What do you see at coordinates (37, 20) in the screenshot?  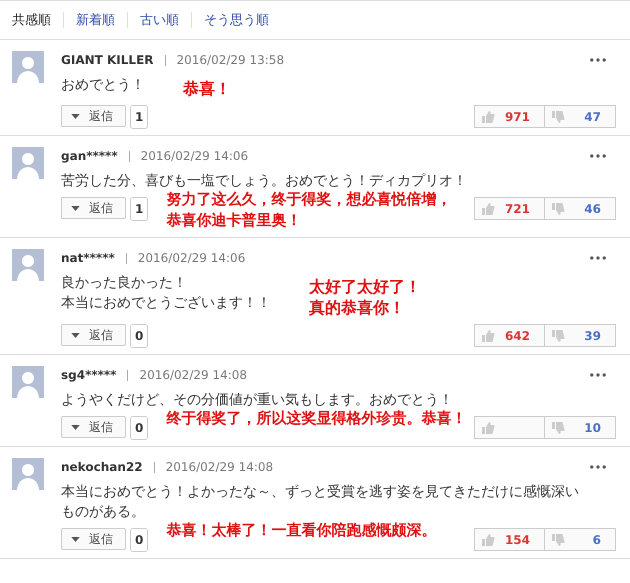 I see `sort-tab: 共感順` at bounding box center [37, 20].